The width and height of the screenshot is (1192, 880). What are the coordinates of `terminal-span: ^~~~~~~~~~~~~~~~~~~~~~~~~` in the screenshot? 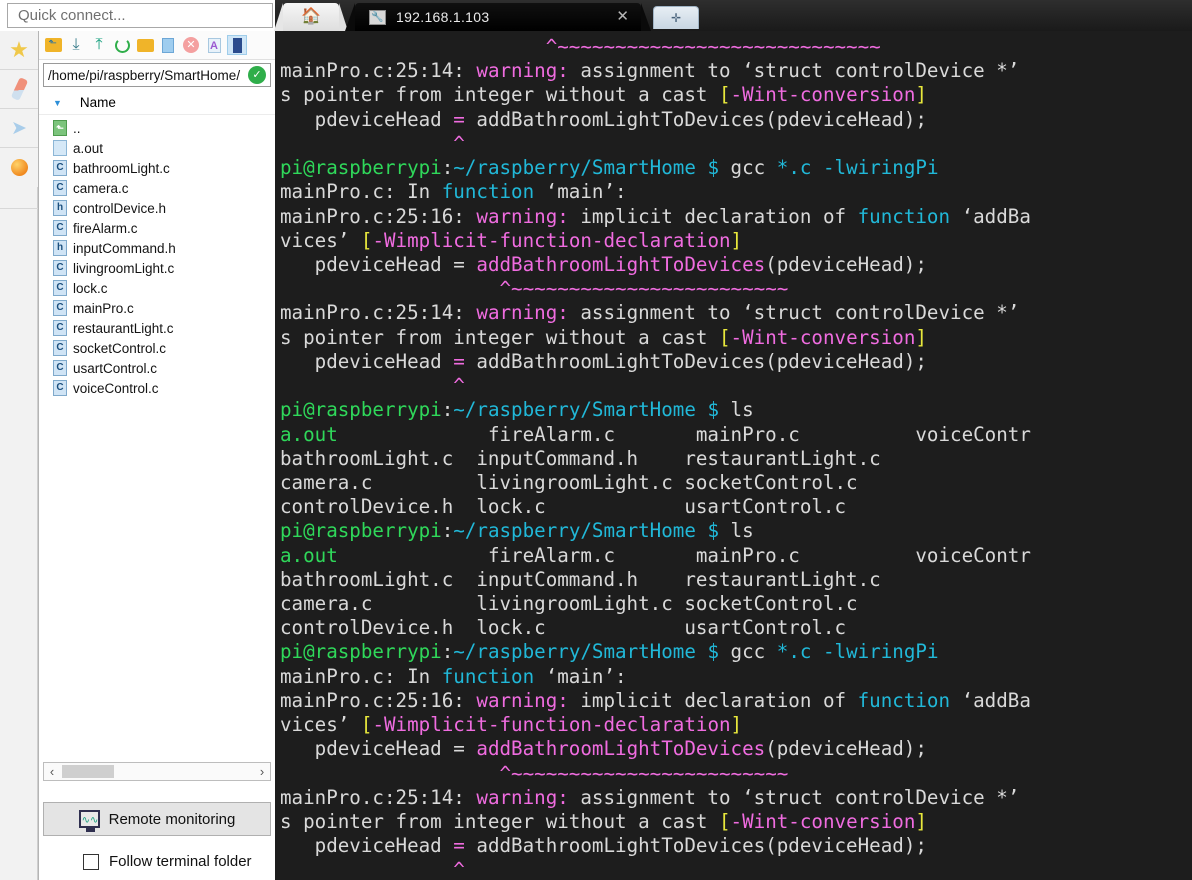 It's located at (644, 773).